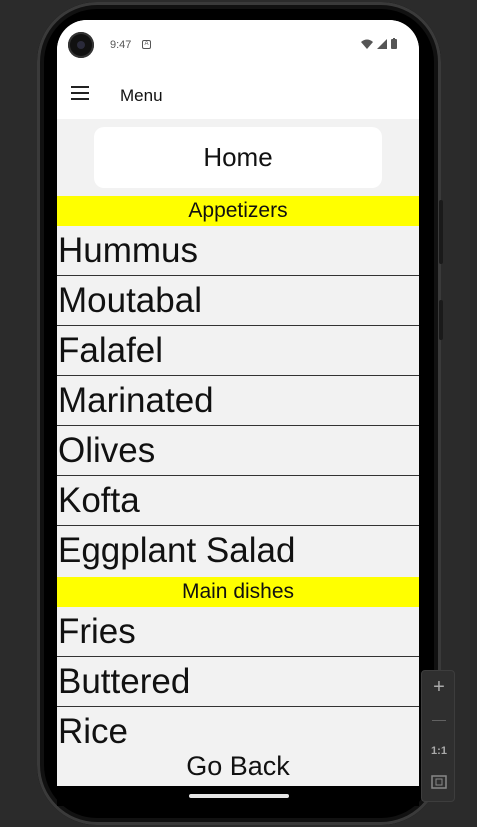  I want to click on list-item: Olives, so click(238, 451).